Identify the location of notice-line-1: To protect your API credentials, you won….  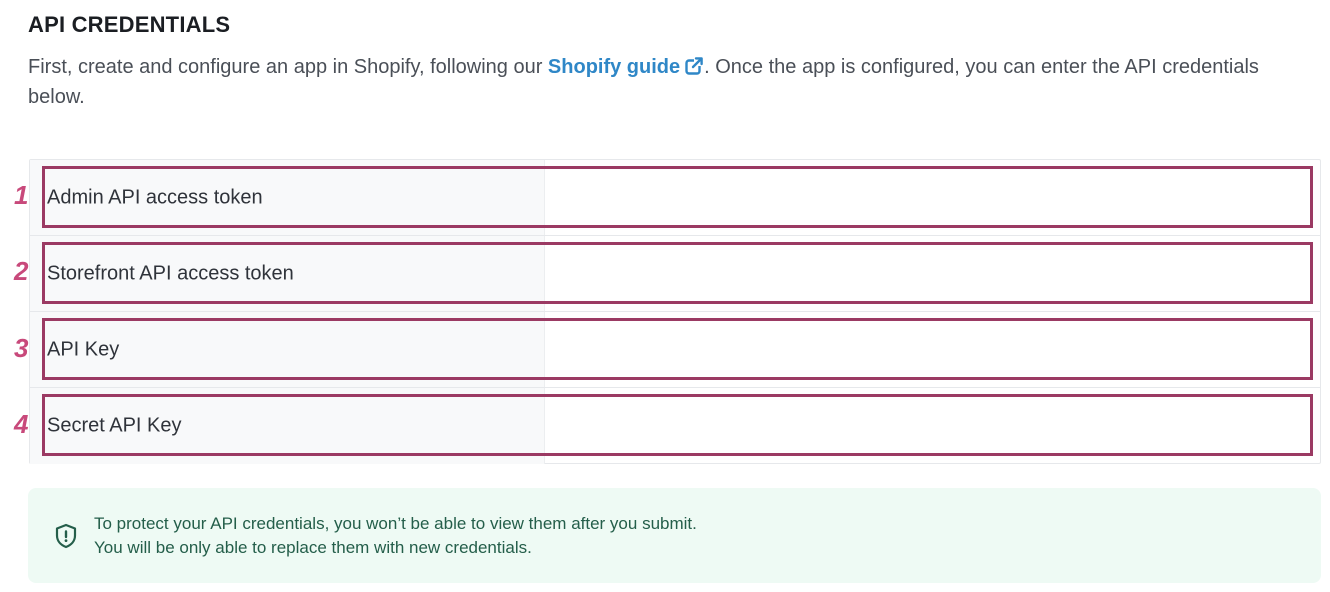
(395, 523).